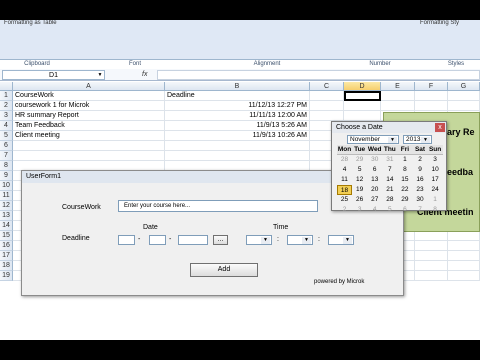 The height and width of the screenshot is (360, 480). What do you see at coordinates (318, 75) in the screenshot?
I see `formula-input` at bounding box center [318, 75].